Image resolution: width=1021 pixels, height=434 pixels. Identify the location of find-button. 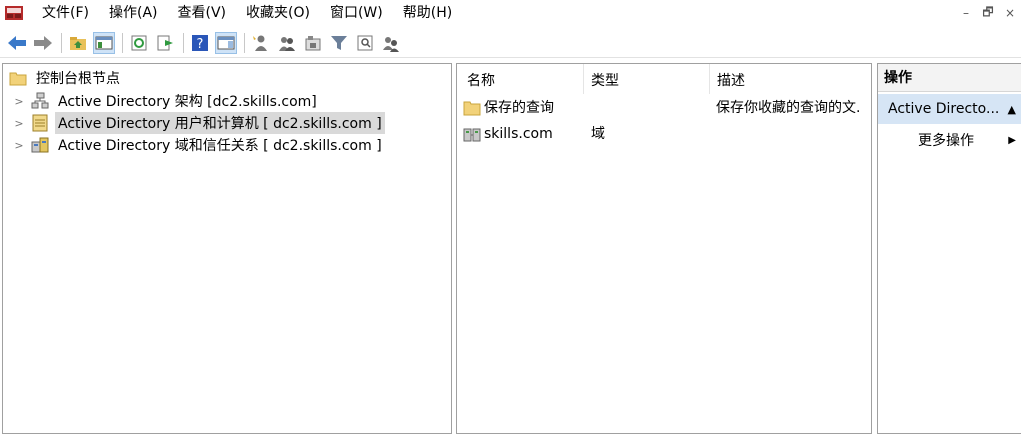
(365, 43).